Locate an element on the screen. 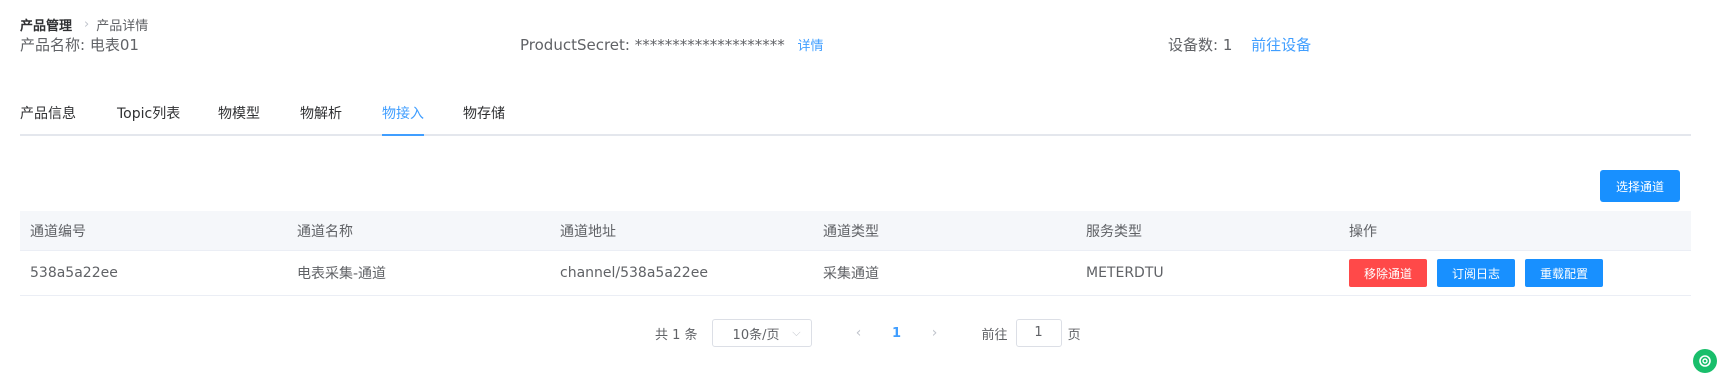 The width and height of the screenshot is (1719, 379). prev-page-button: ‹ is located at coordinates (859, 333).